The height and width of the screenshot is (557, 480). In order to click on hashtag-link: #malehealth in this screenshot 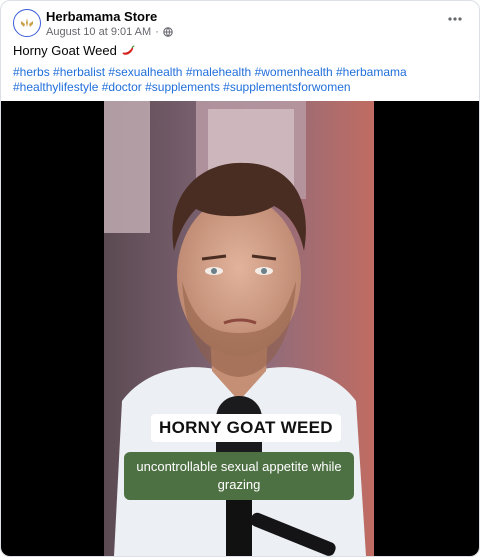, I will do `click(218, 72)`.